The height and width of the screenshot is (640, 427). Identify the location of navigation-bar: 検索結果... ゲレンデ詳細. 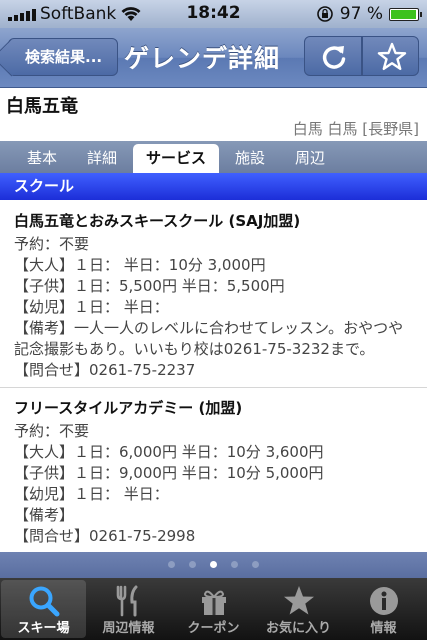
(213, 58).